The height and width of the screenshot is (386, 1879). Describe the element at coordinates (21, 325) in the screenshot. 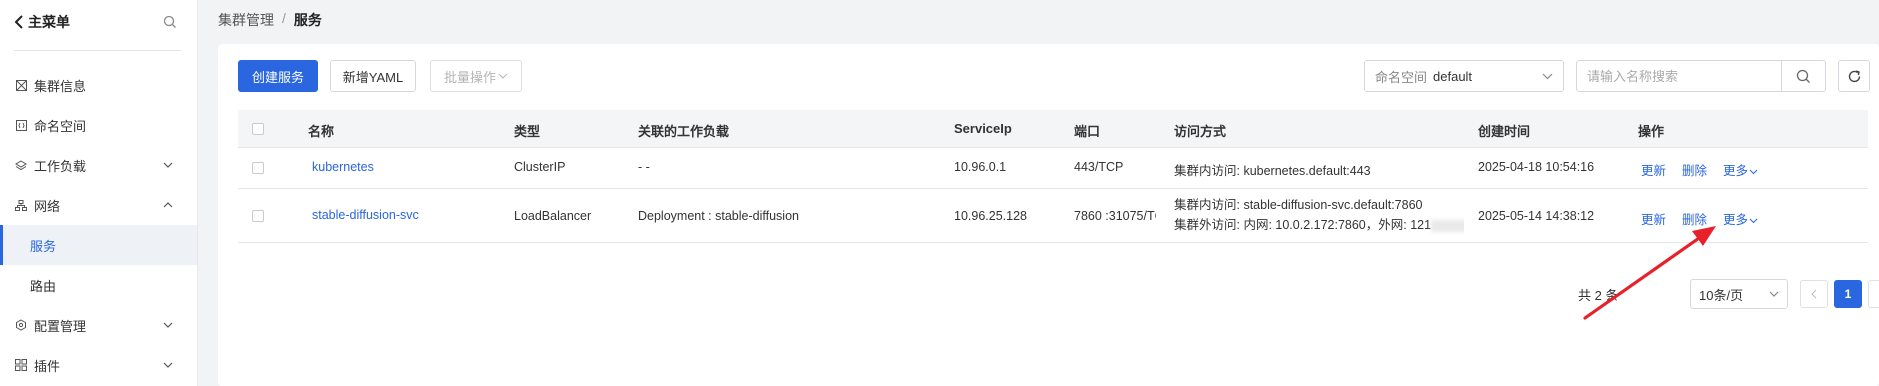

I see `config-icon` at that location.